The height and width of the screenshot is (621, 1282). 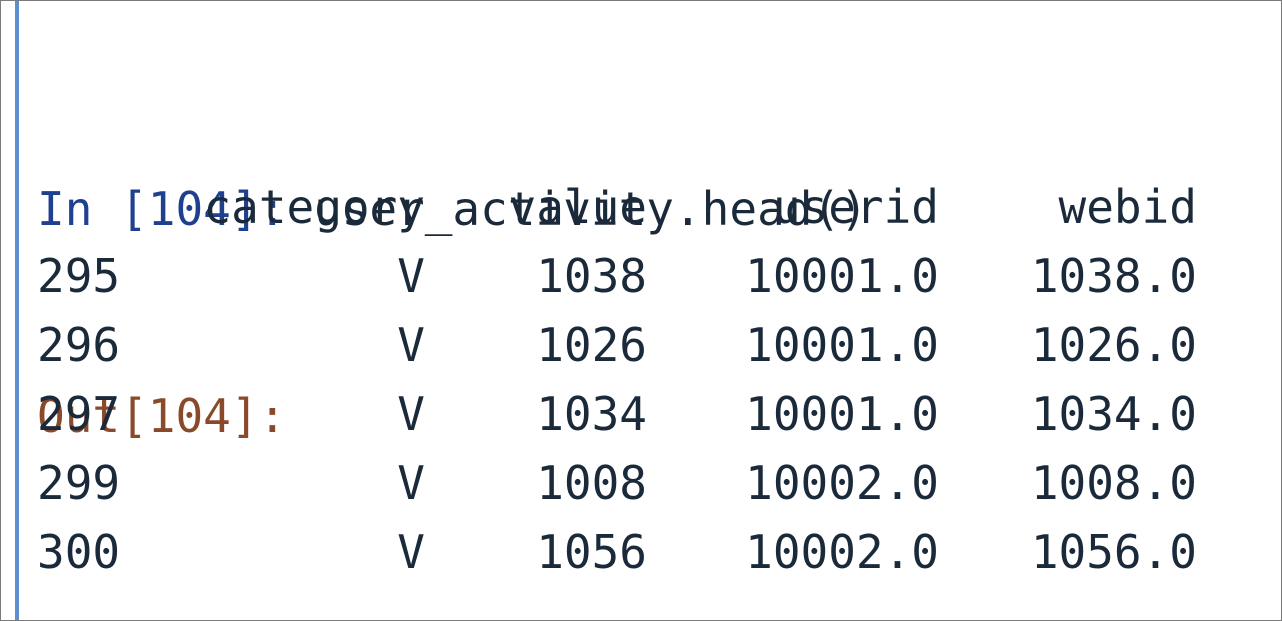 I want to click on table-row: 296 V 1026 10001.0 1026.0, so click(x=637, y=345).